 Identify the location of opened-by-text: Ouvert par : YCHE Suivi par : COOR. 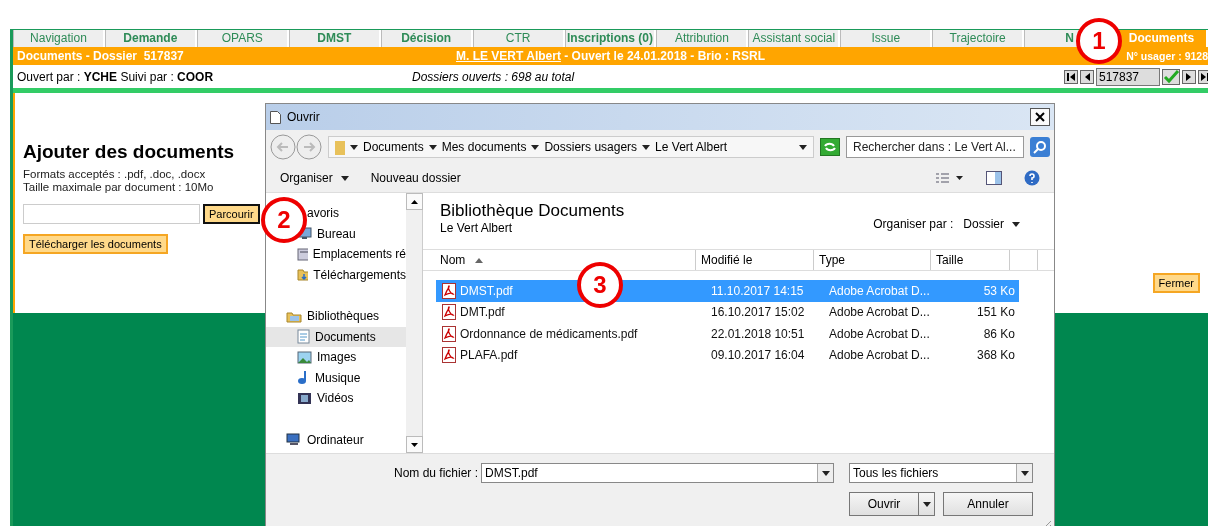
(116, 76).